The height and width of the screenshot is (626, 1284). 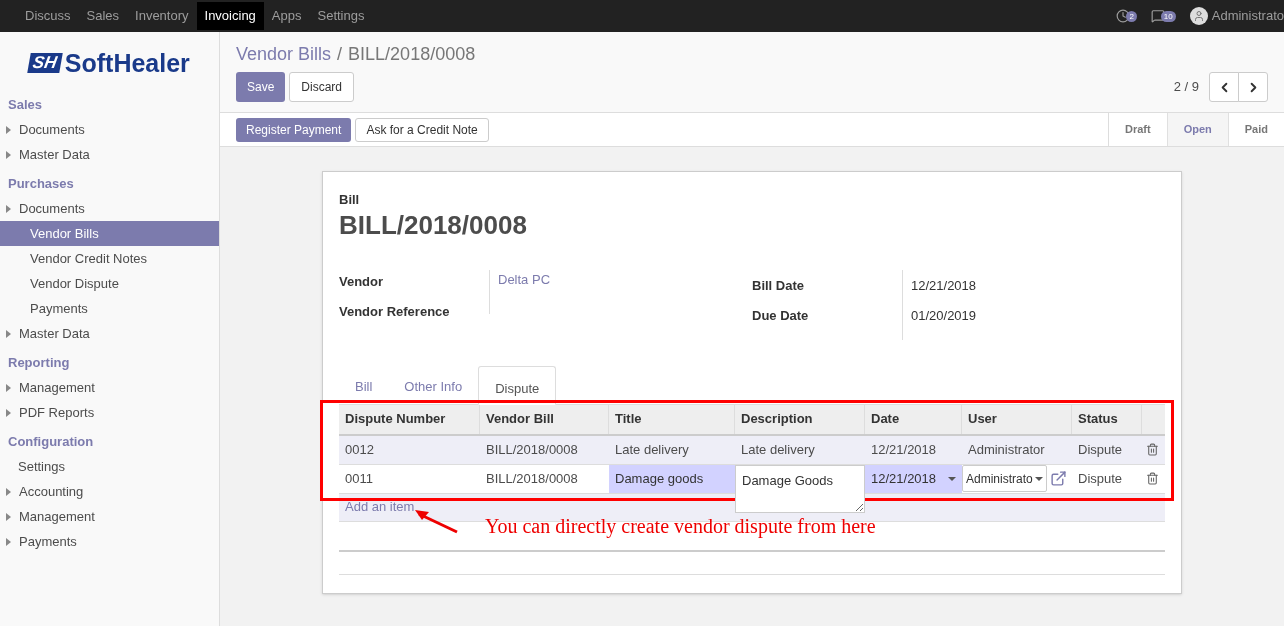 I want to click on vendor-link: Delta PC, so click(x=524, y=279).